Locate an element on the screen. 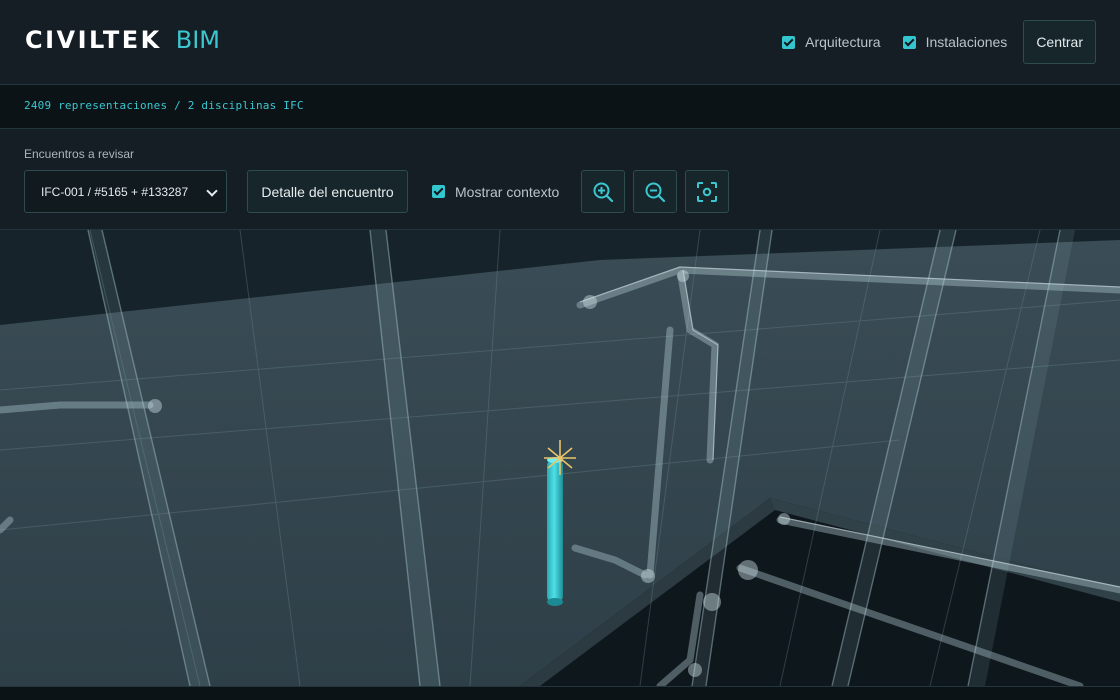  zoom-in-button is located at coordinates (603, 191).